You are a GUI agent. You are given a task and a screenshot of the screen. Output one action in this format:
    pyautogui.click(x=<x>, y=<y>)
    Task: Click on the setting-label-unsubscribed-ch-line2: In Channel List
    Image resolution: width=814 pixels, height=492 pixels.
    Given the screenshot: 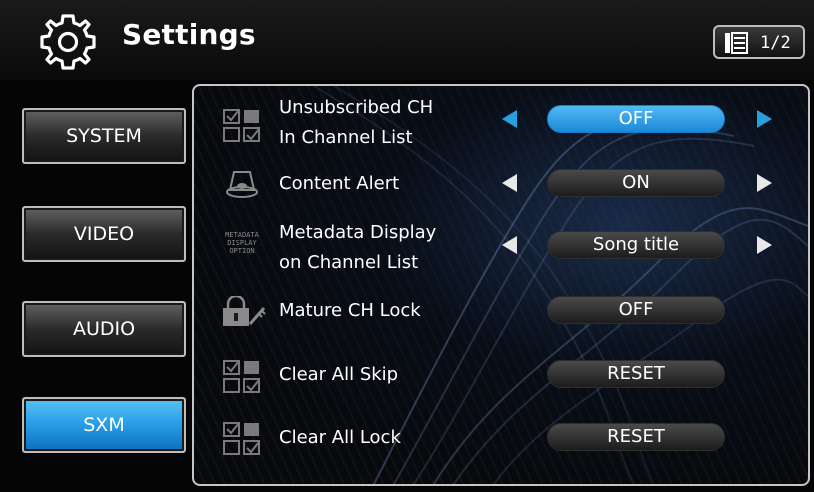 What is the action you would take?
    pyautogui.click(x=346, y=137)
    